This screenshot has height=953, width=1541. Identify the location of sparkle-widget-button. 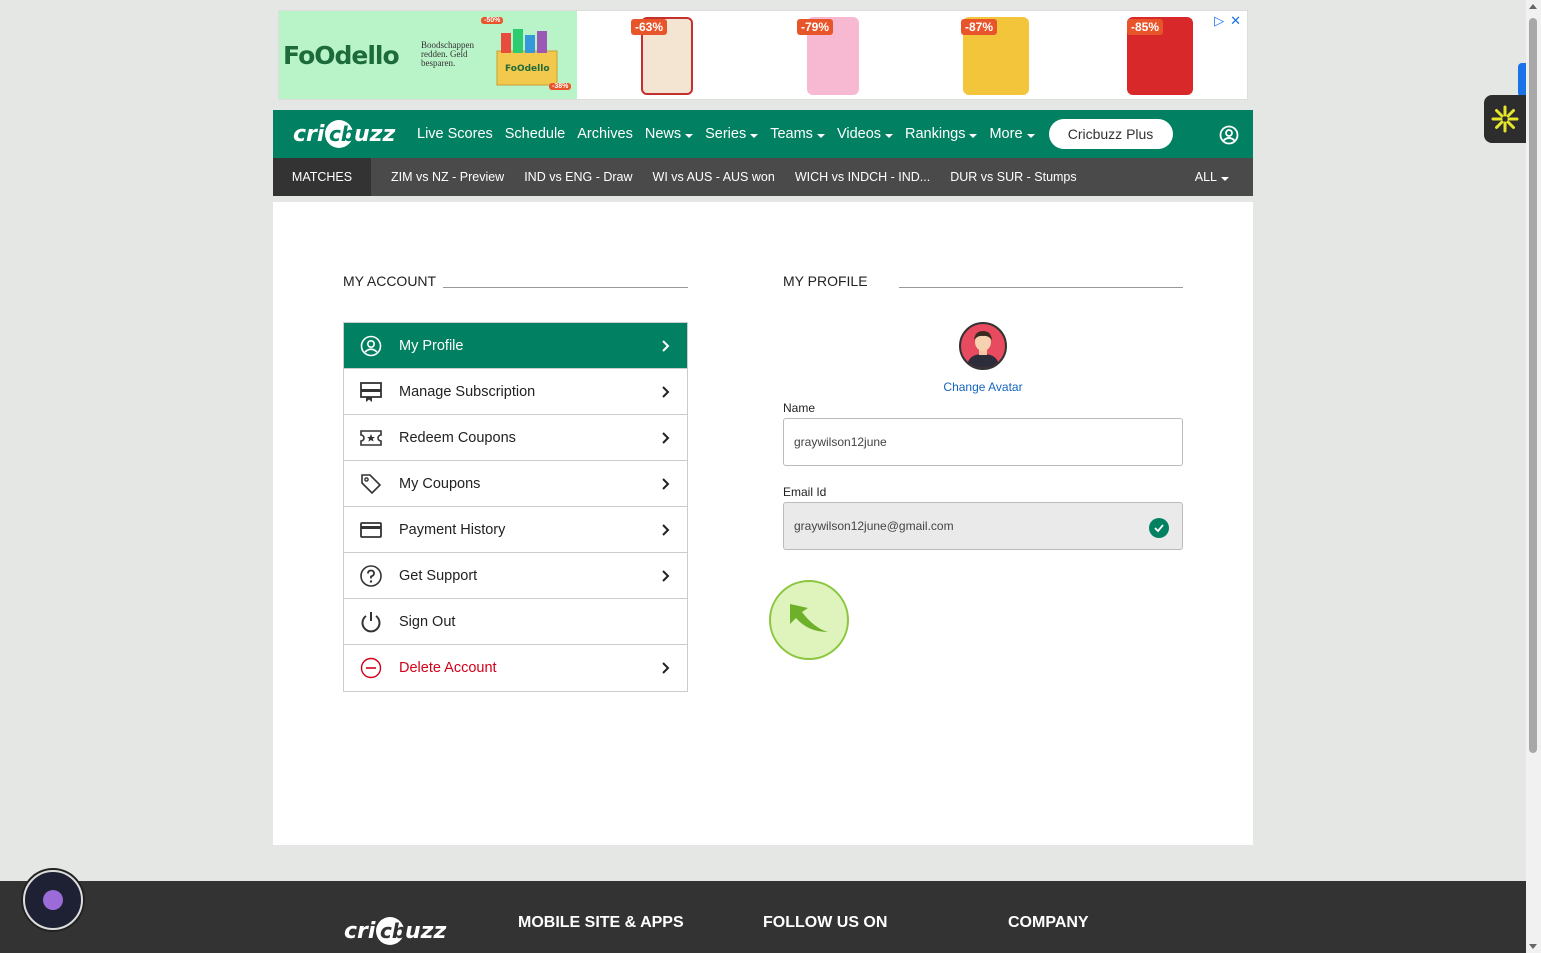
(1505, 119).